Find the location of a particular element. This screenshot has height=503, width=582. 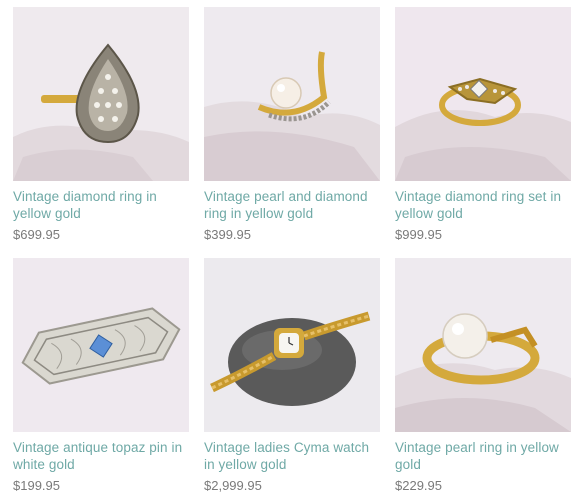

product-price: $399.95 is located at coordinates (227, 234).